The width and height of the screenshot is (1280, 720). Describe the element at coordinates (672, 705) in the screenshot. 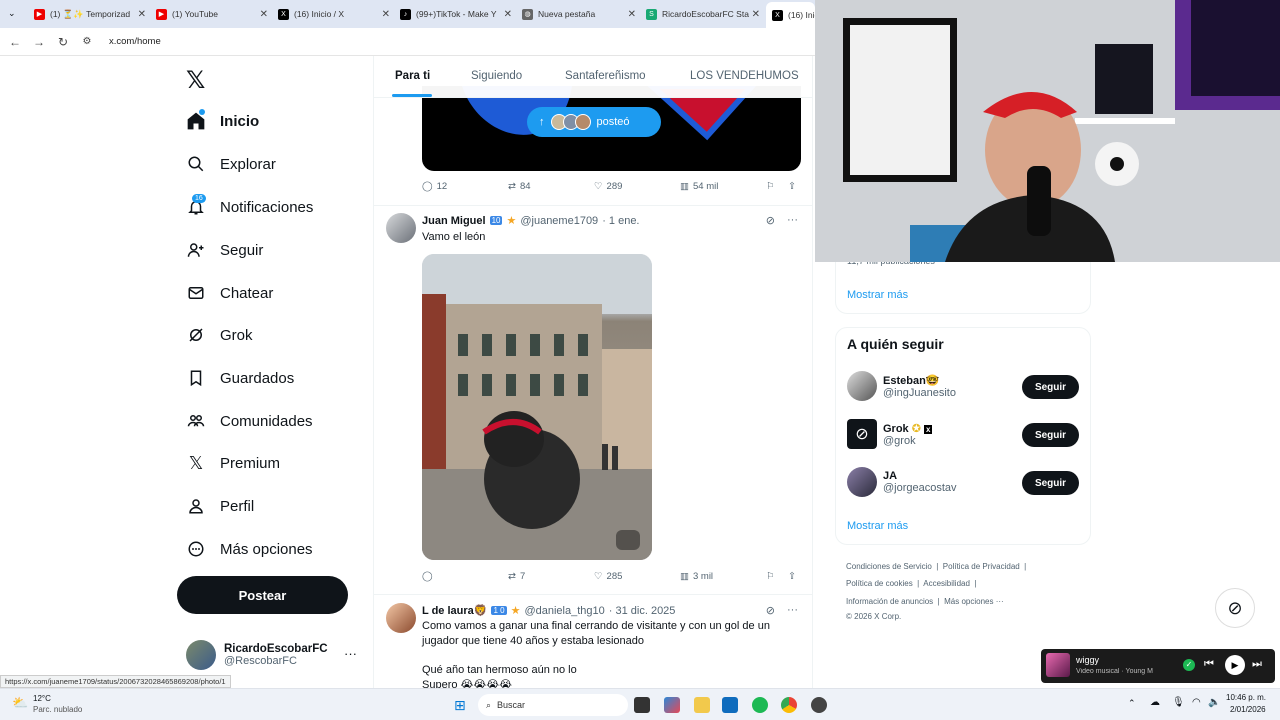

I see `copilot-icon` at that location.